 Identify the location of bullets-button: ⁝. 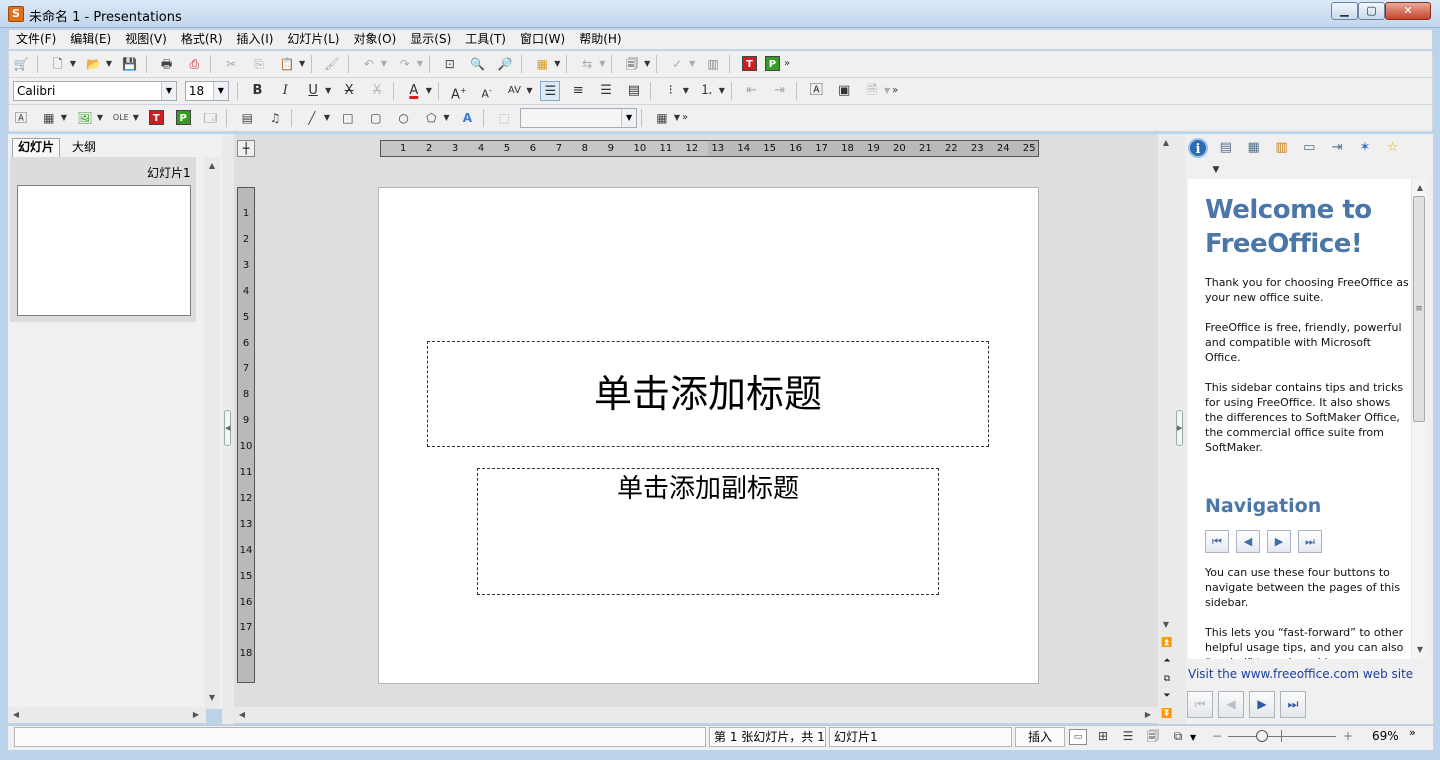
(671, 91).